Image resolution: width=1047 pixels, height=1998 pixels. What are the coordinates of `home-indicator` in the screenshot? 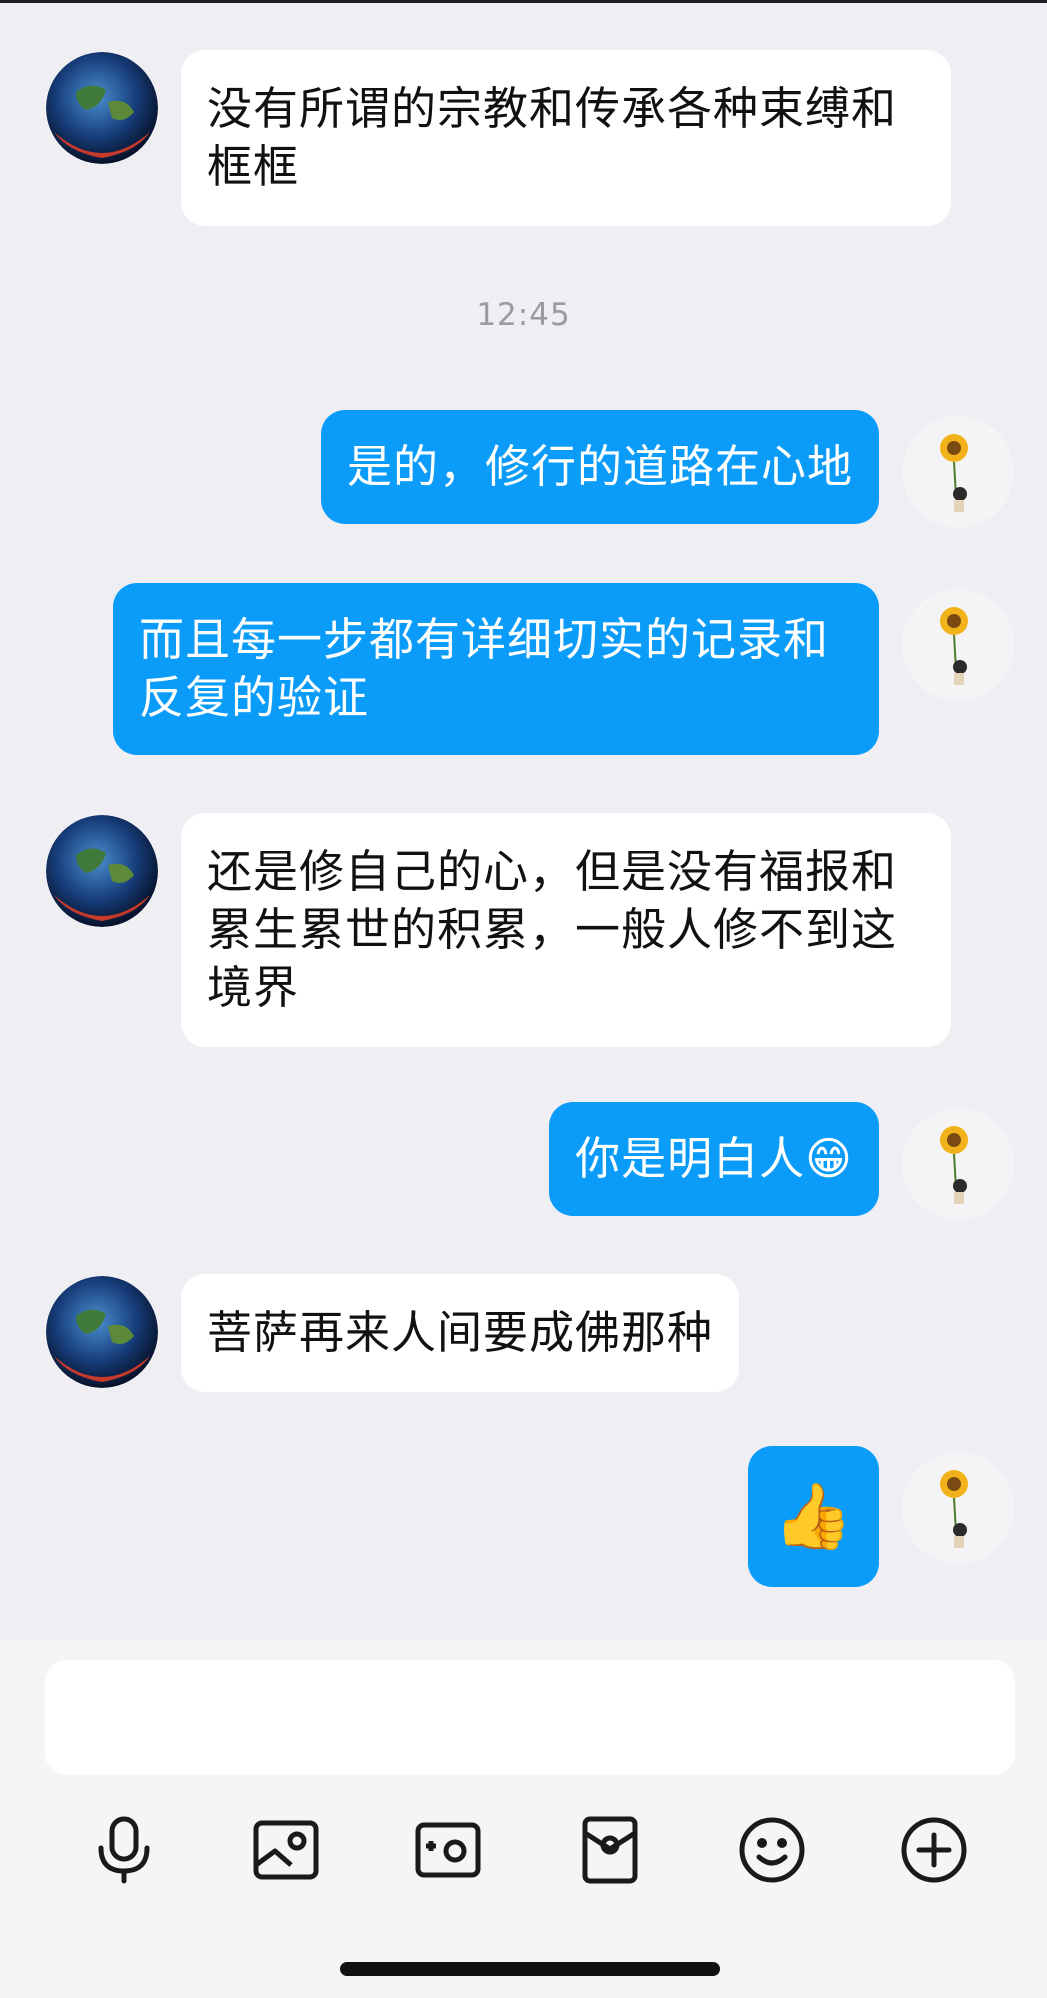 It's located at (530, 1969).